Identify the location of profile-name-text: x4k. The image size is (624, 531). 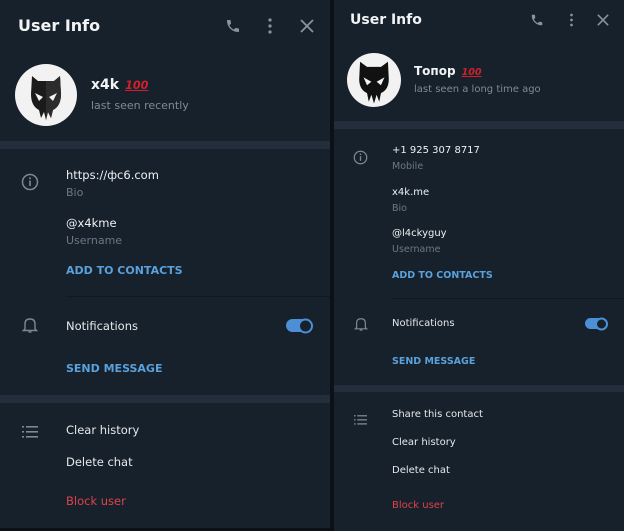
(105, 85).